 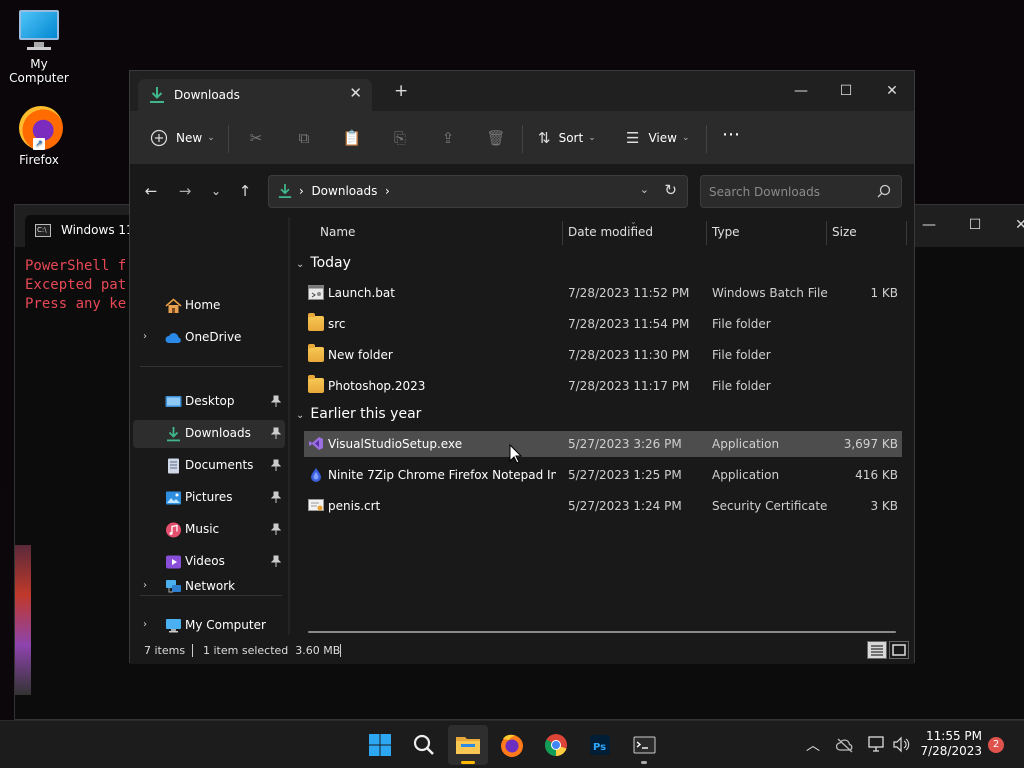 I want to click on details-view-toggle, so click(x=877, y=650).